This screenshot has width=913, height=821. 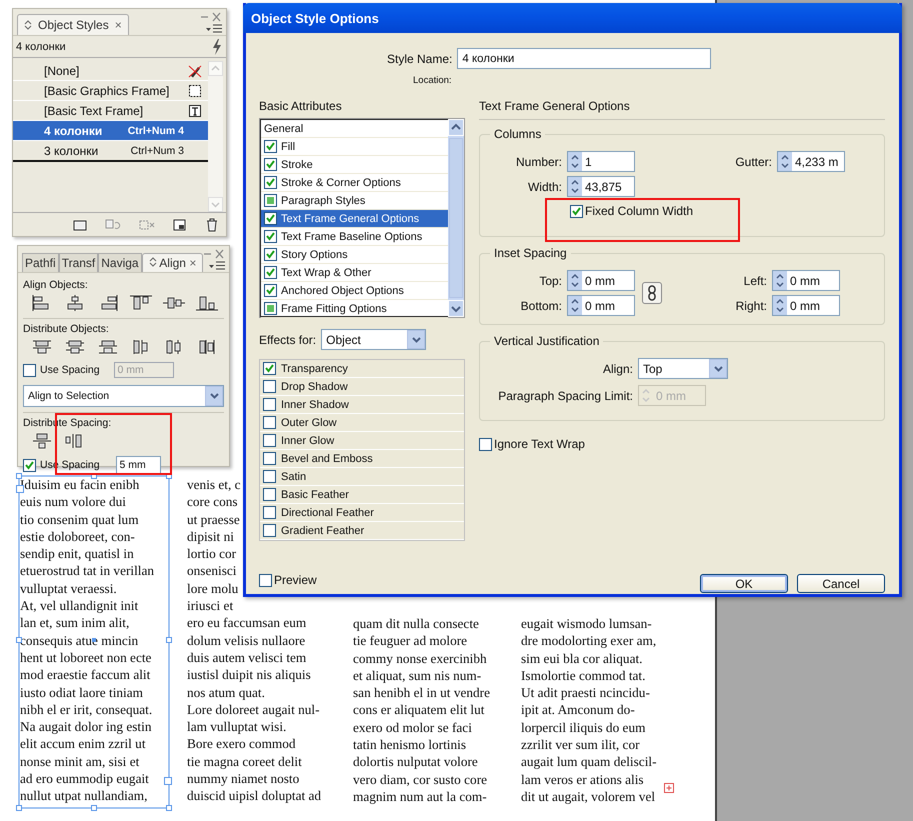 What do you see at coordinates (86, 657) in the screenshot?
I see `text-line: hent ut loboreet non ecte` at bounding box center [86, 657].